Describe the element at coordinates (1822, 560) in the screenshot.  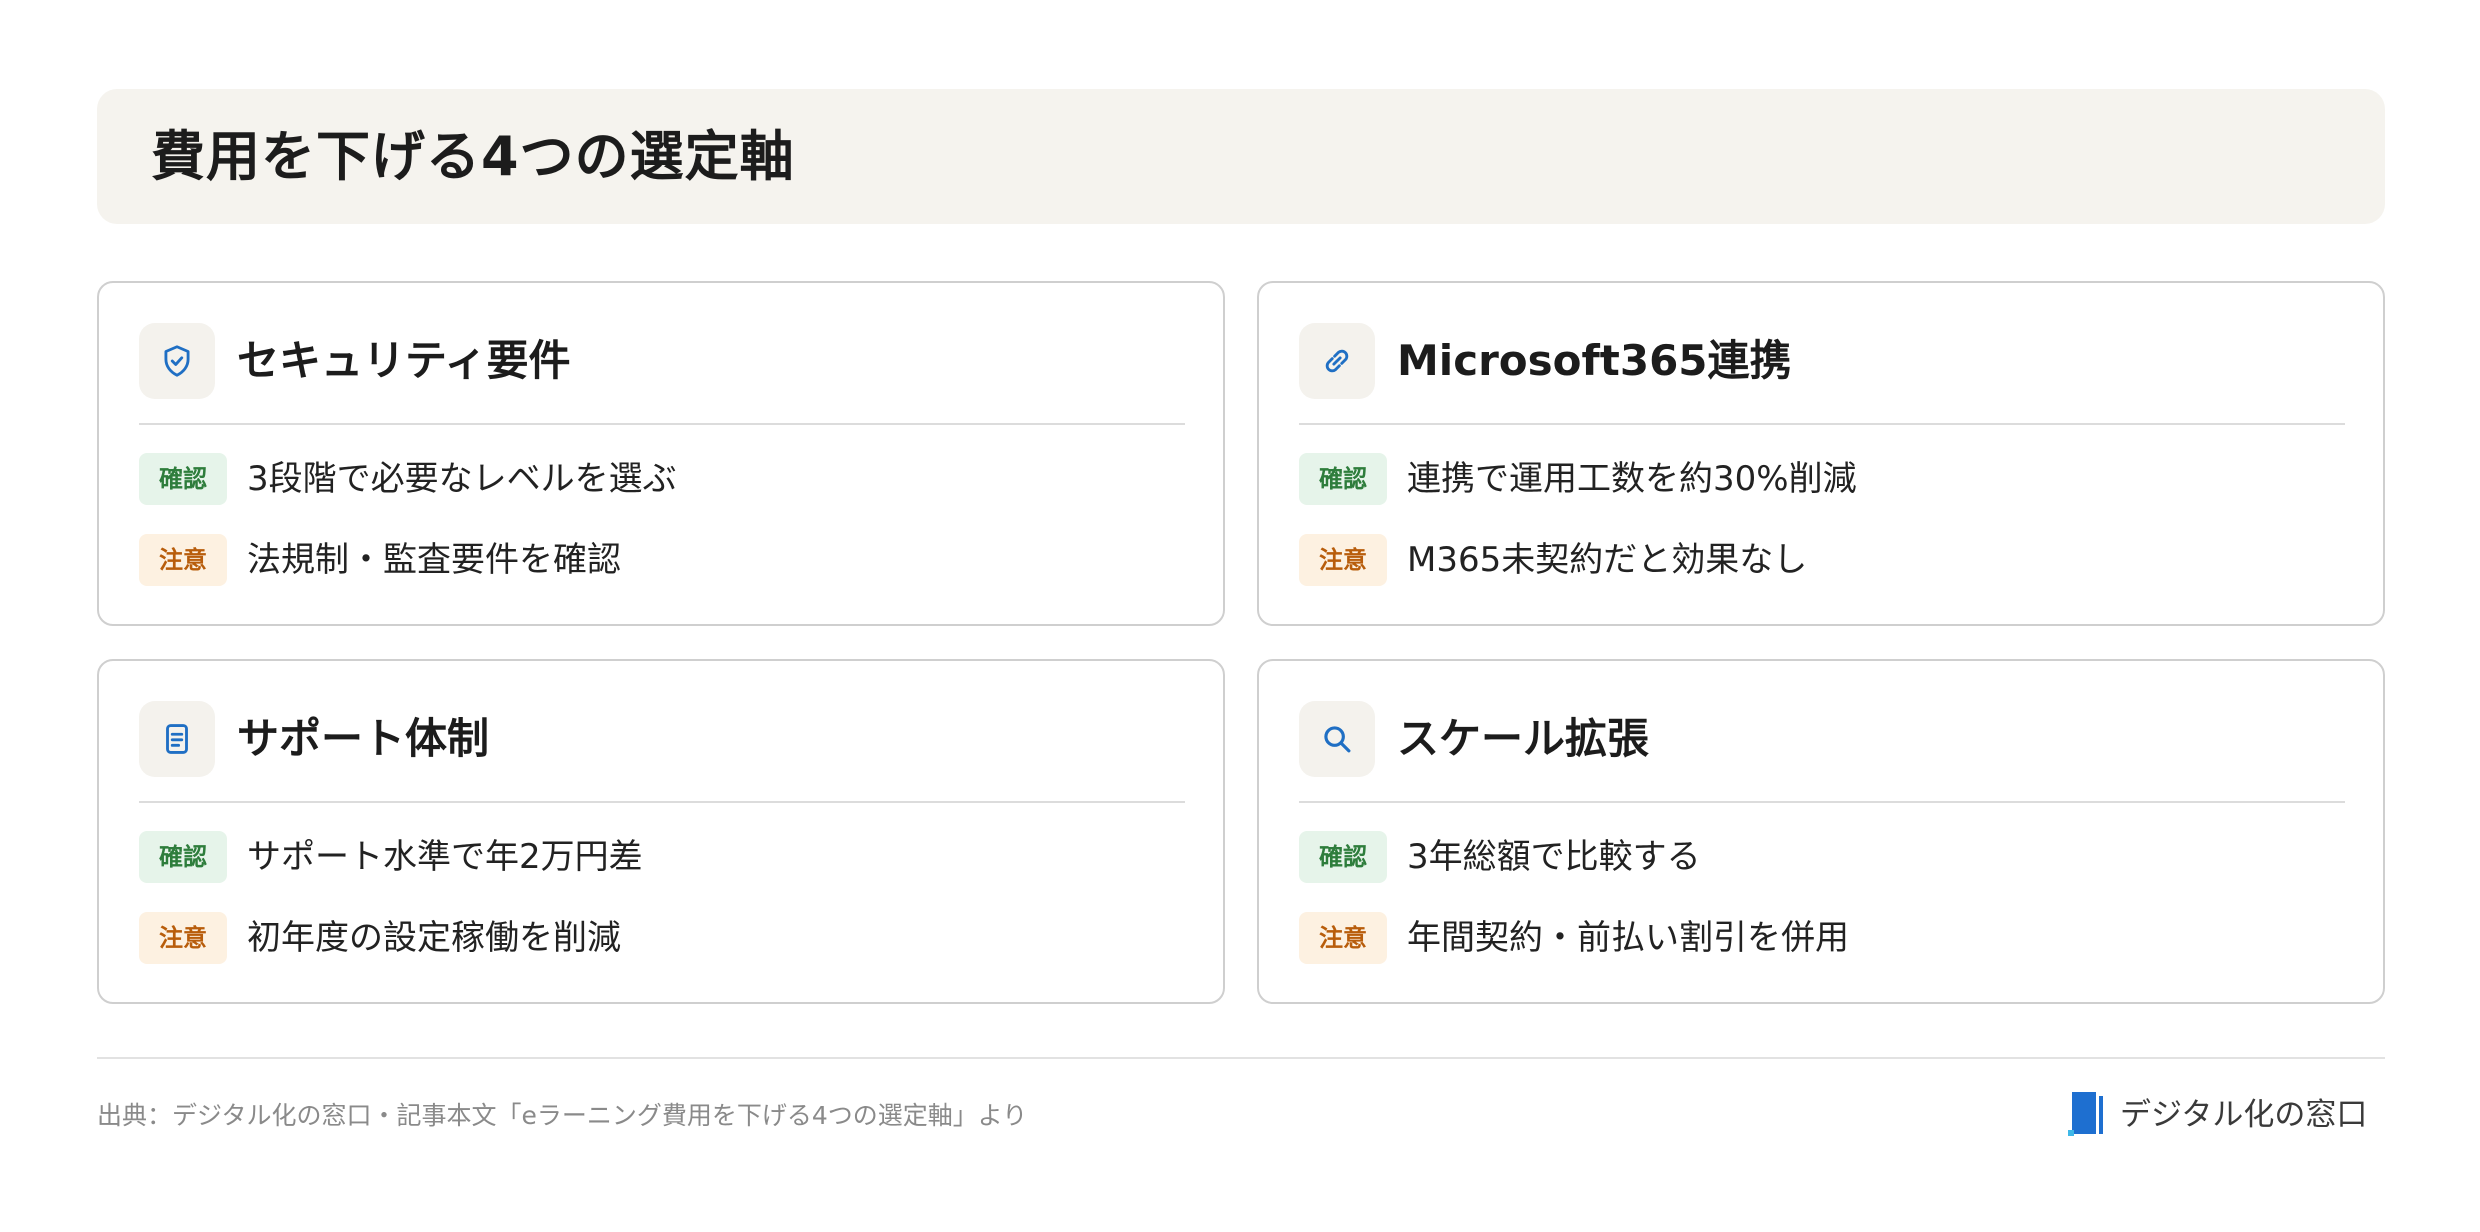
I see `caution-row: 注意 M365未契約だと効果なし` at that location.